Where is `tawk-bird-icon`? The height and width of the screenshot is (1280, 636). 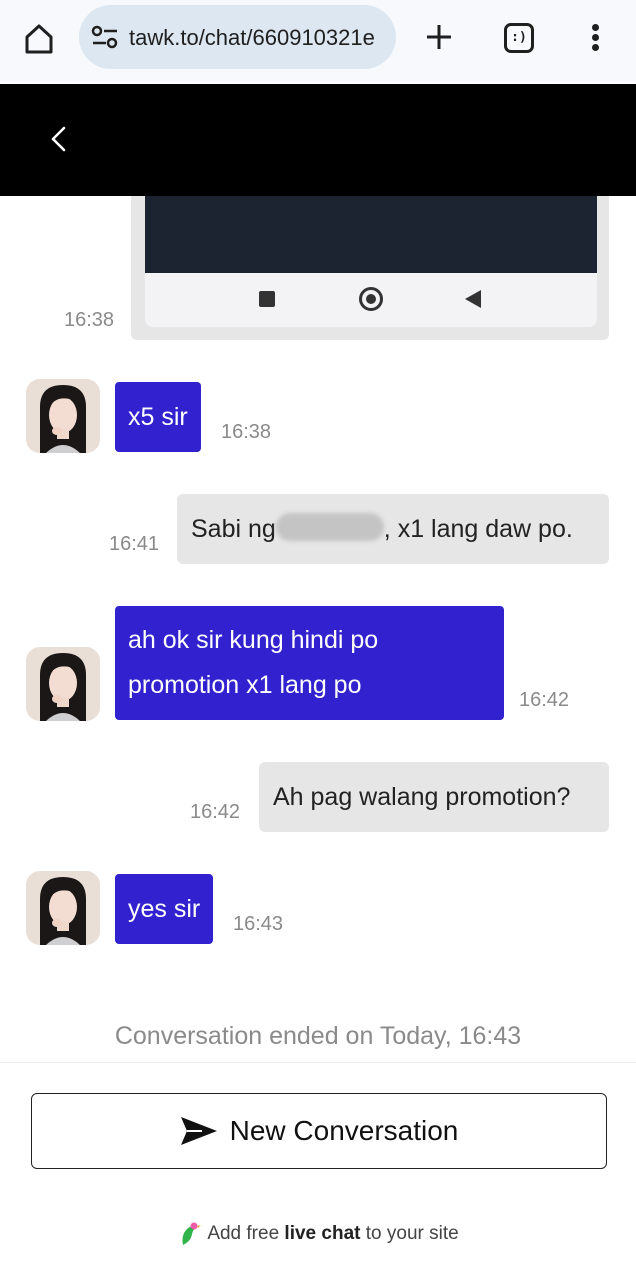 tawk-bird-icon is located at coordinates (192, 1233).